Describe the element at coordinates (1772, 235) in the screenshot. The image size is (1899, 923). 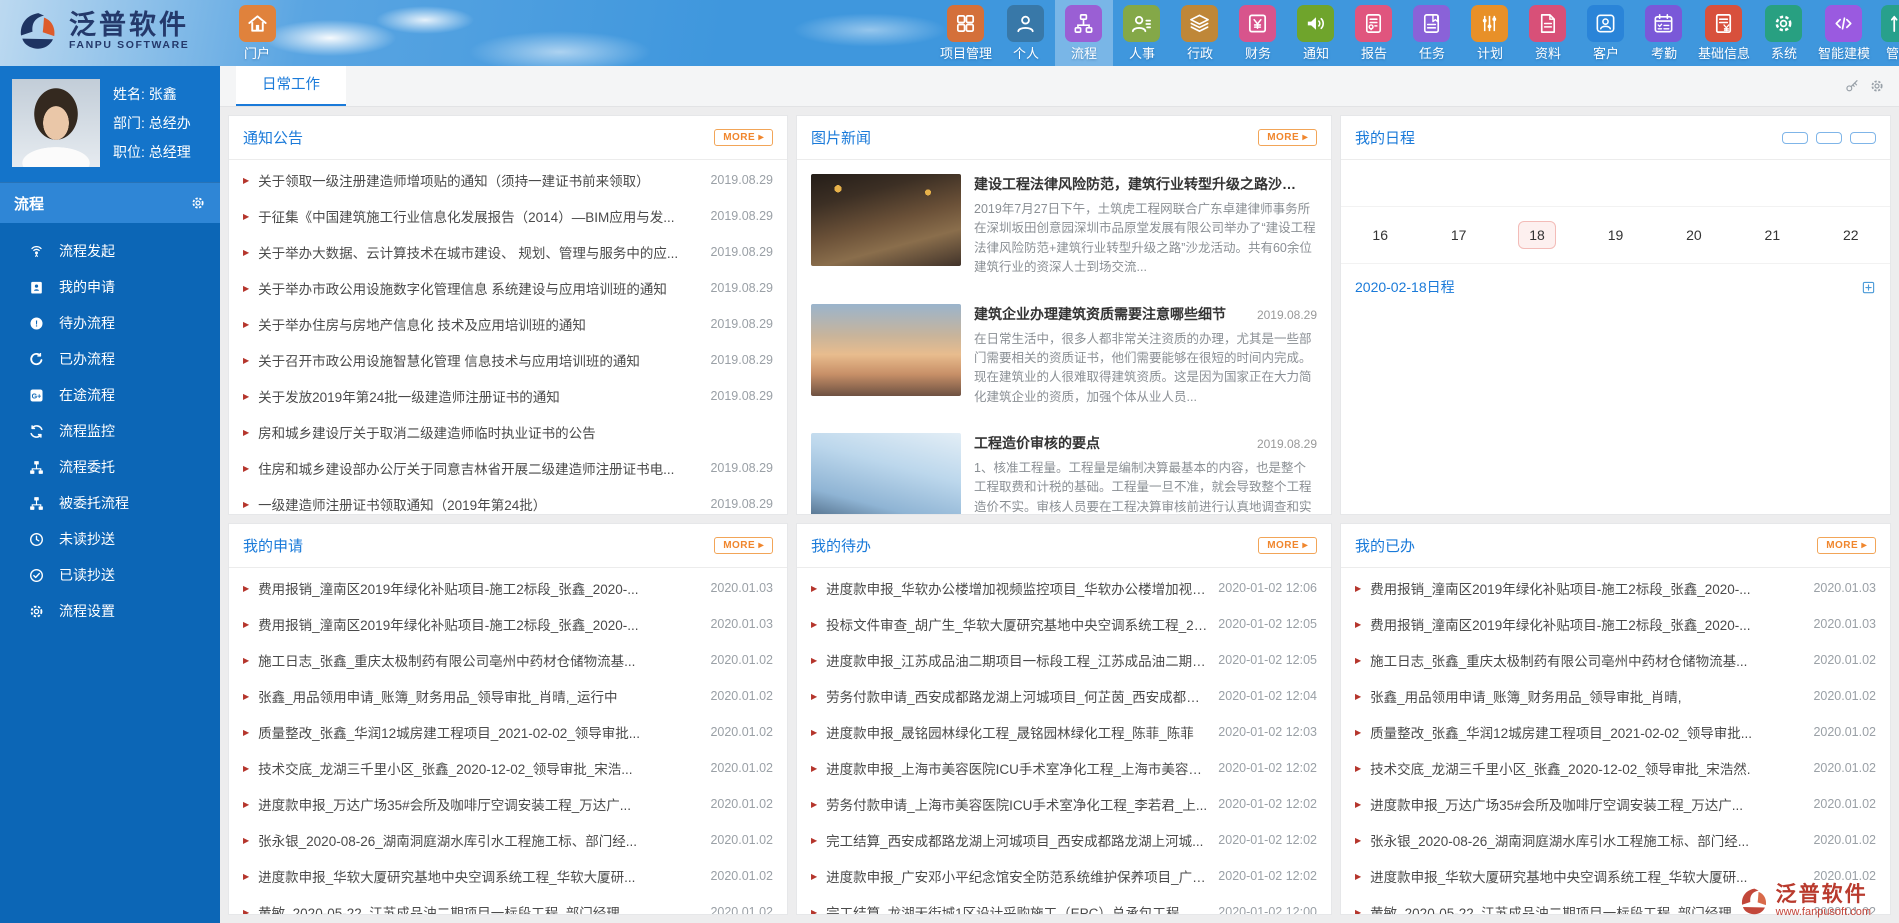
I see `calendar-day: 21` at that location.